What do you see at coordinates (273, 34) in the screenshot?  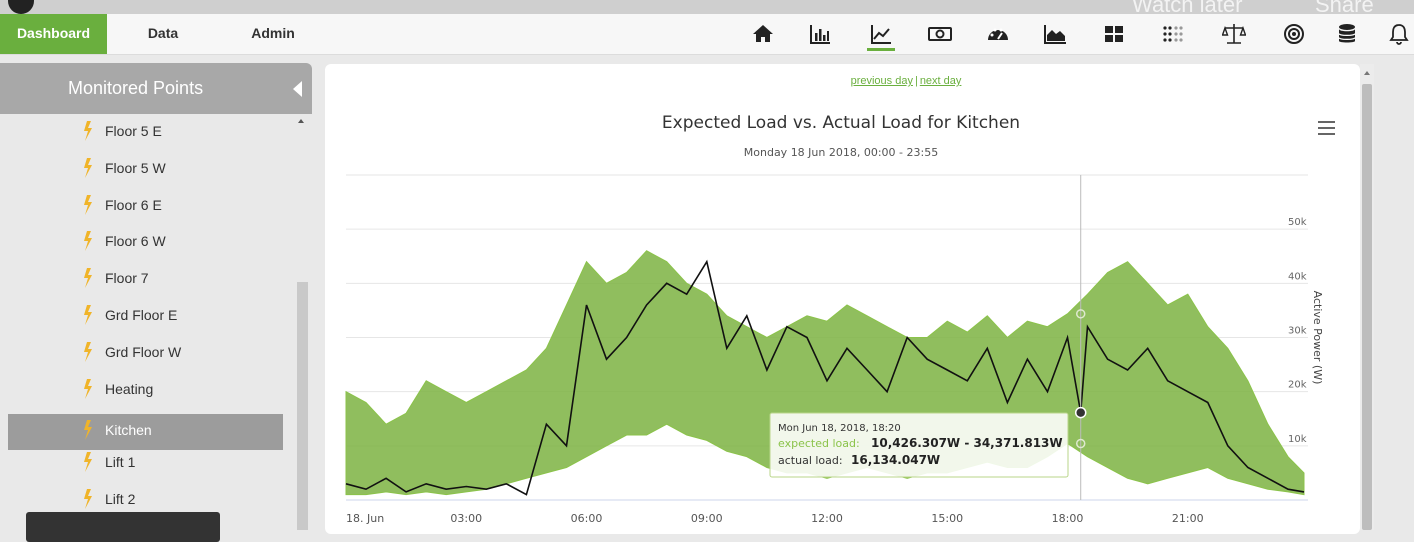 I see `tab-admin: Admin` at bounding box center [273, 34].